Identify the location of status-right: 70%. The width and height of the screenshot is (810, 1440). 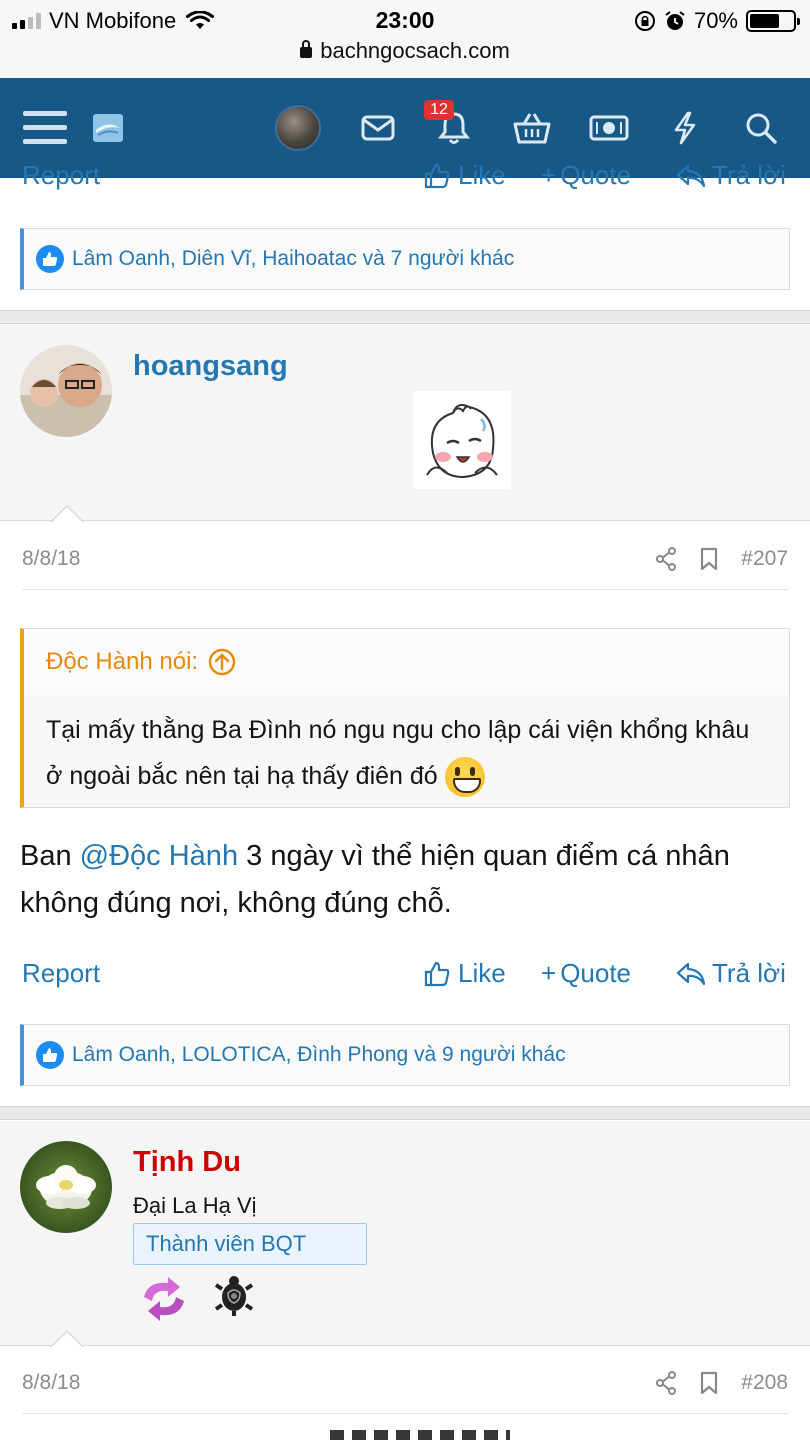
(717, 21).